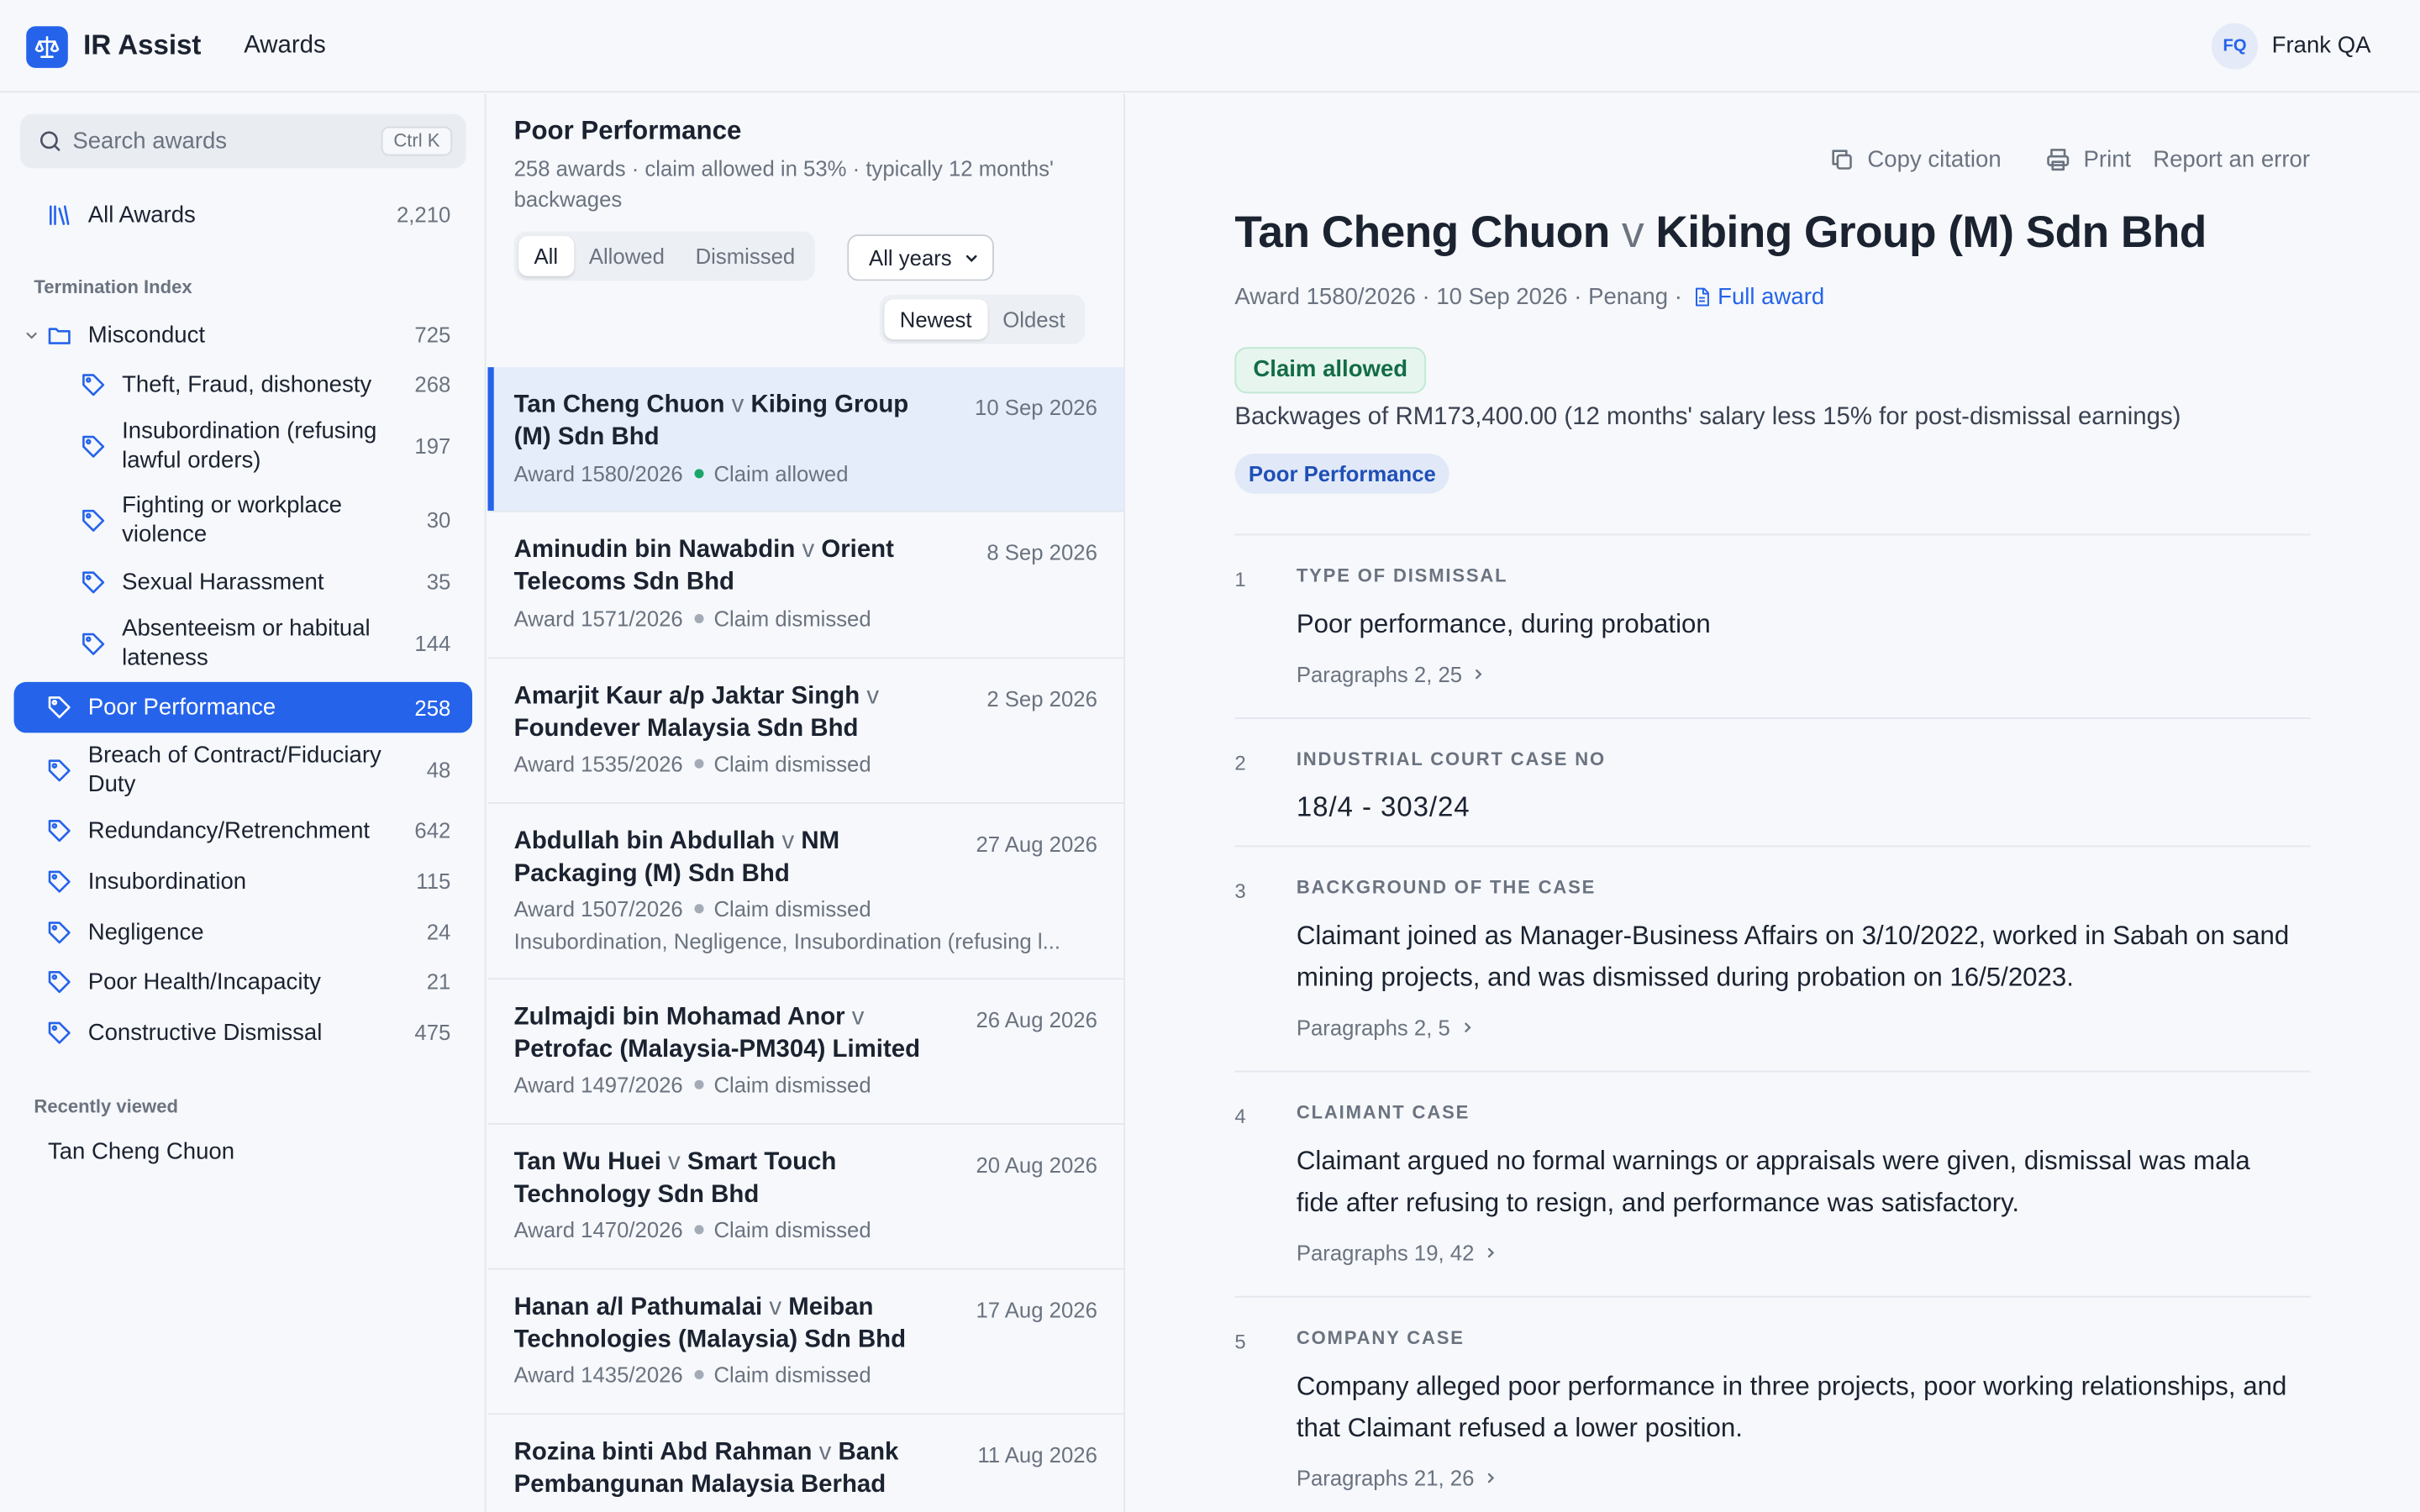 The height and width of the screenshot is (1512, 2420). Describe the element at coordinates (243, 770) in the screenshot. I see `sidebar-item-breach-of-contract: Breach of Contract/Fiduciary Duty 48` at that location.